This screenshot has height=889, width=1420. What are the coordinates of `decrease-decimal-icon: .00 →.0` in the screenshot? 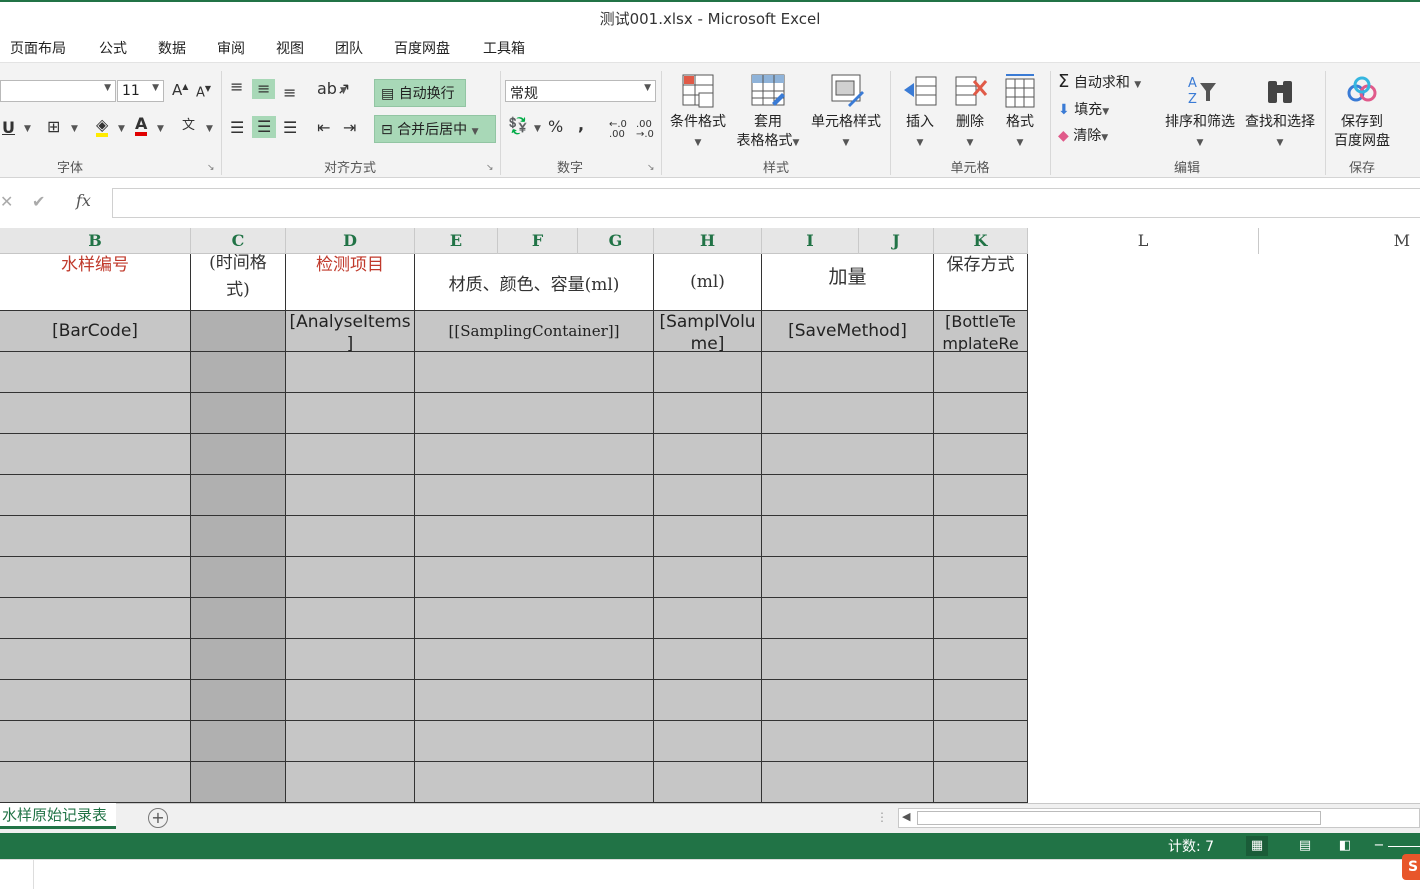 It's located at (645, 130).